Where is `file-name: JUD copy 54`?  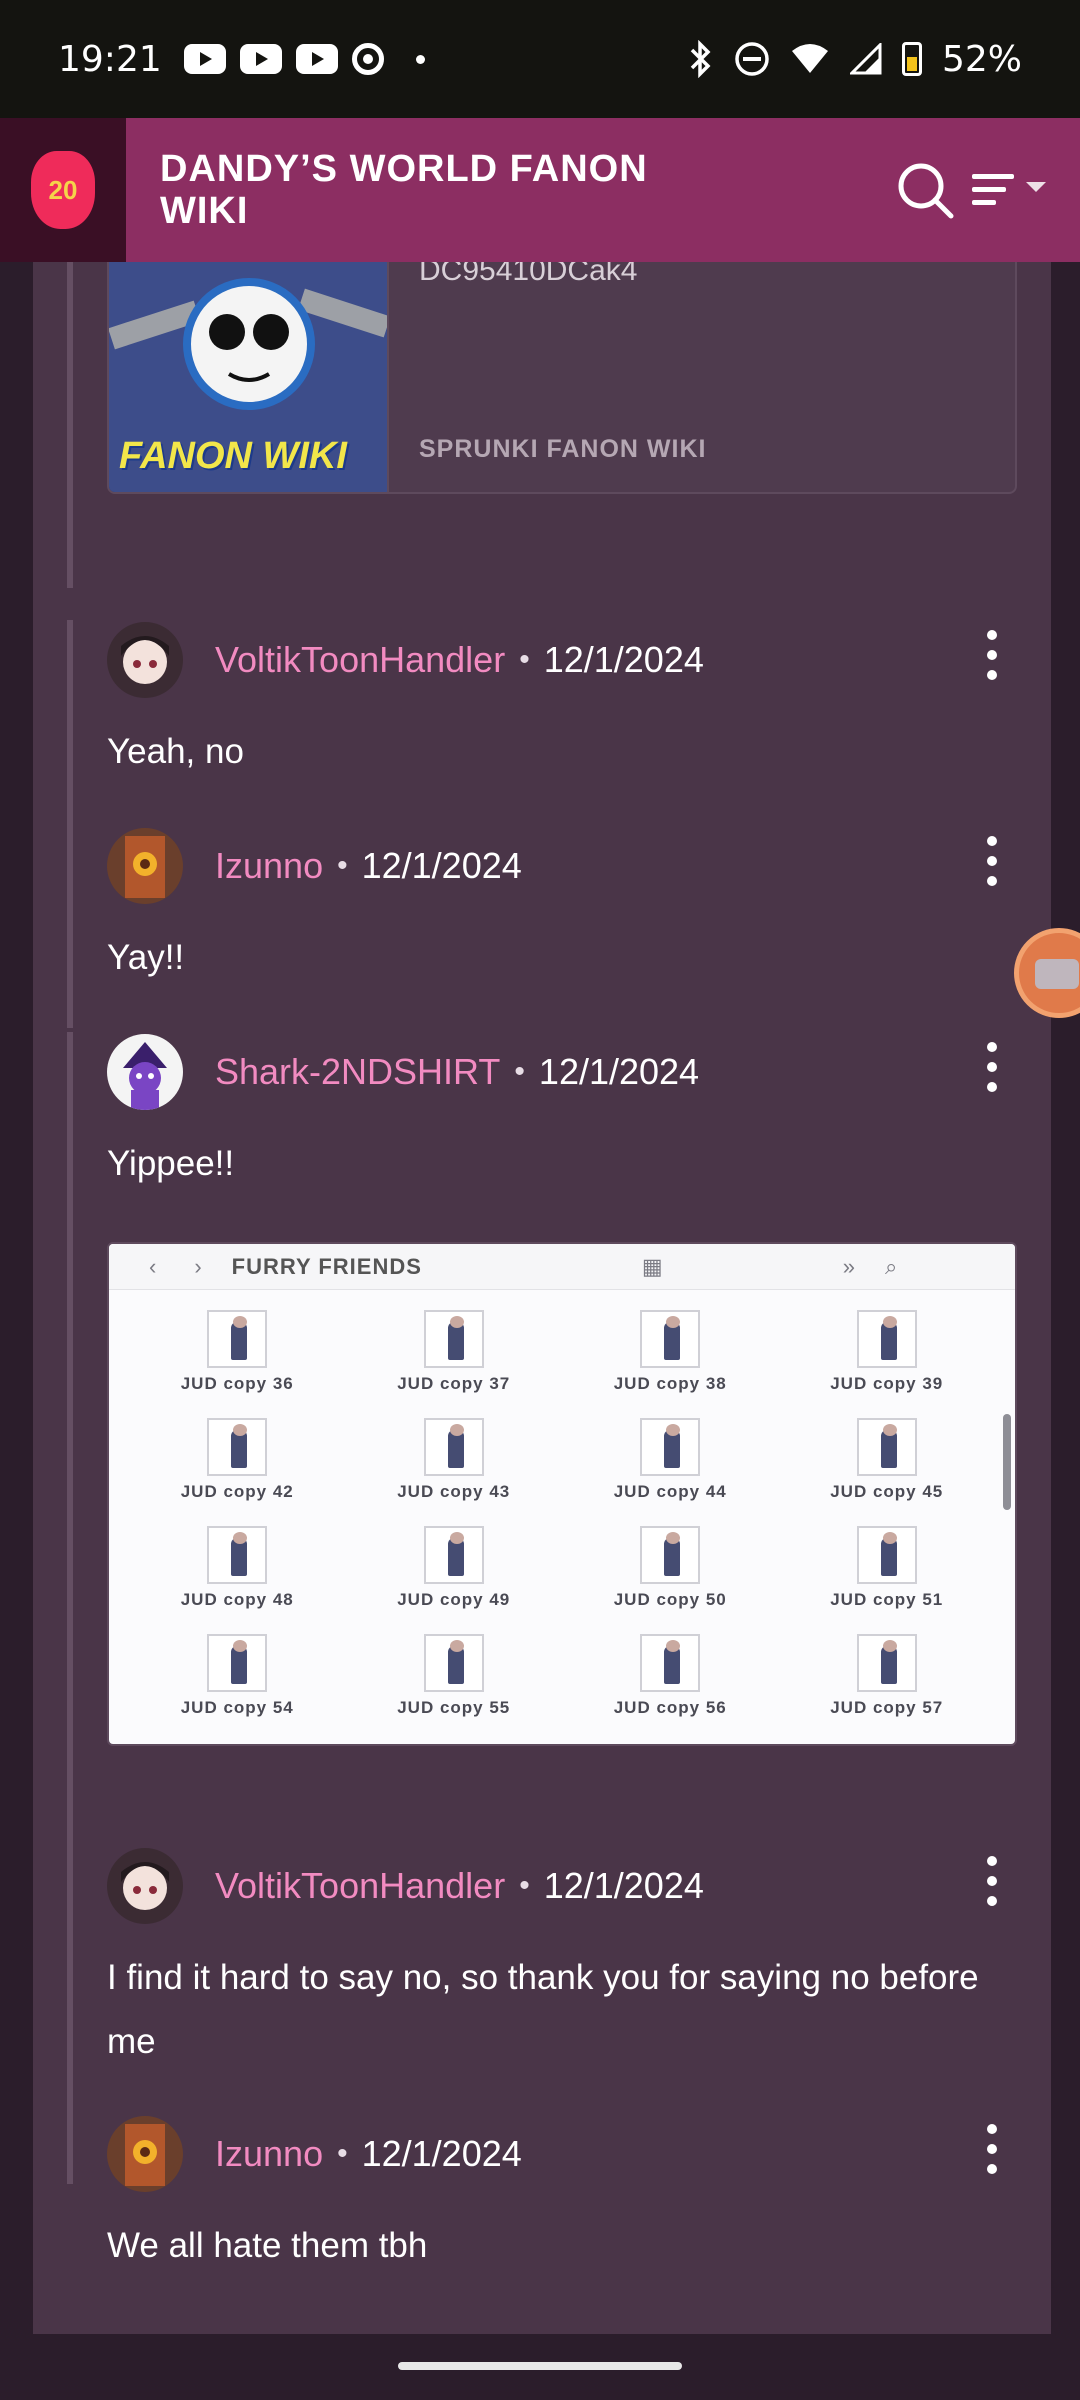
file-name: JUD copy 54 is located at coordinates (237, 1707).